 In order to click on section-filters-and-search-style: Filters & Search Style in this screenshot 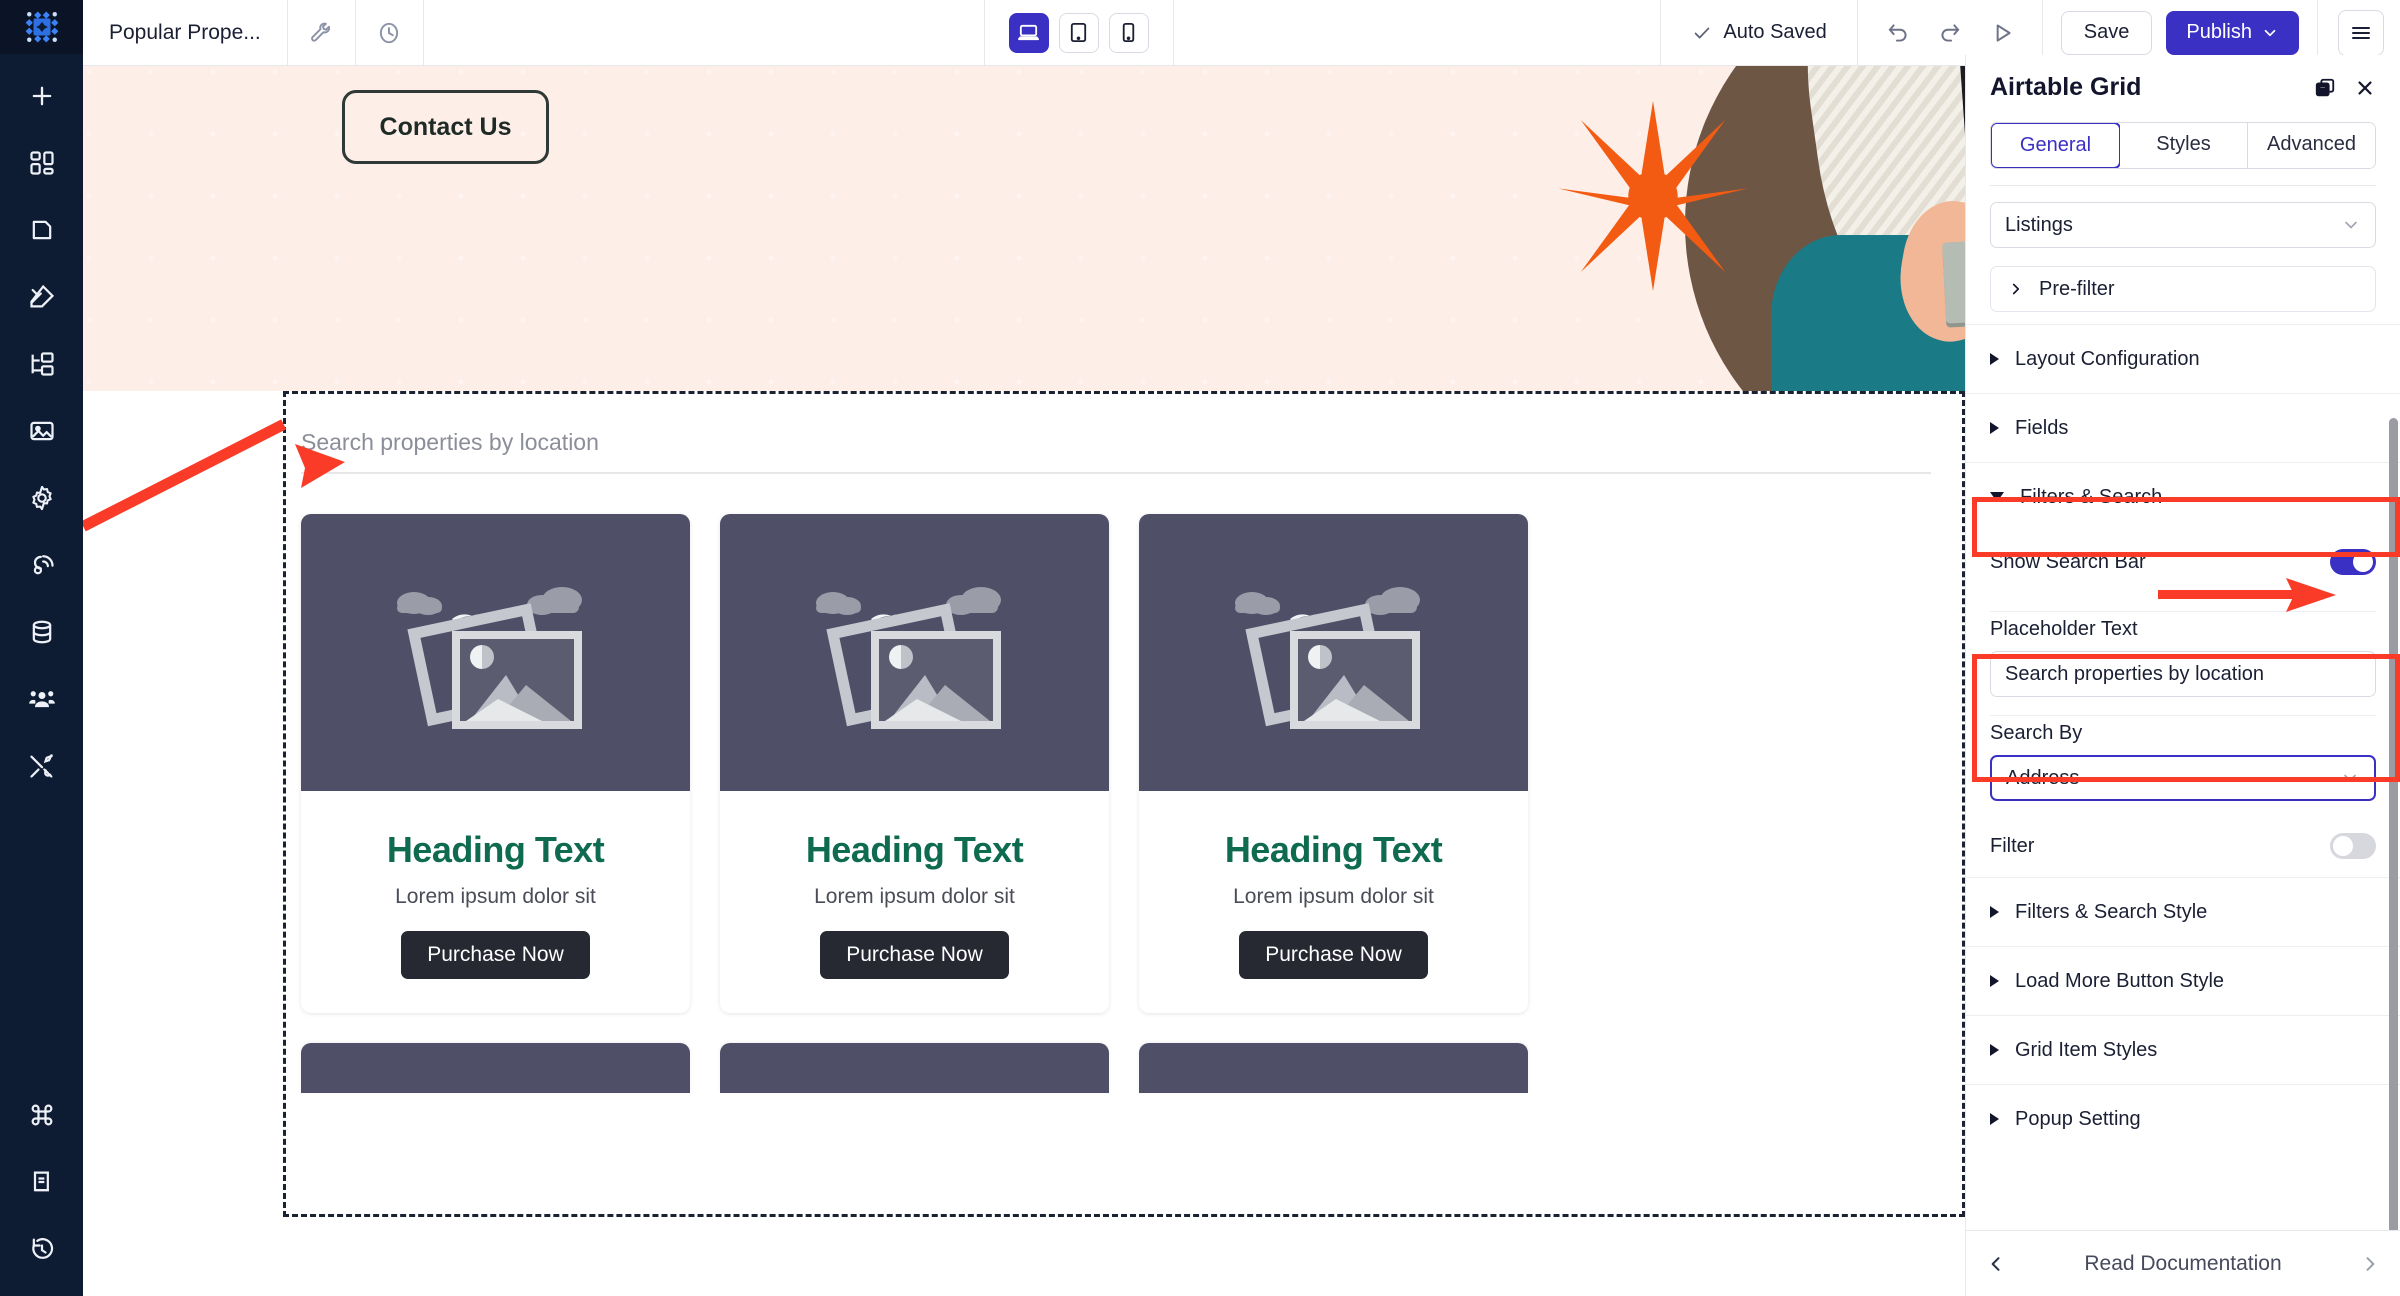, I will do `click(2183, 911)`.